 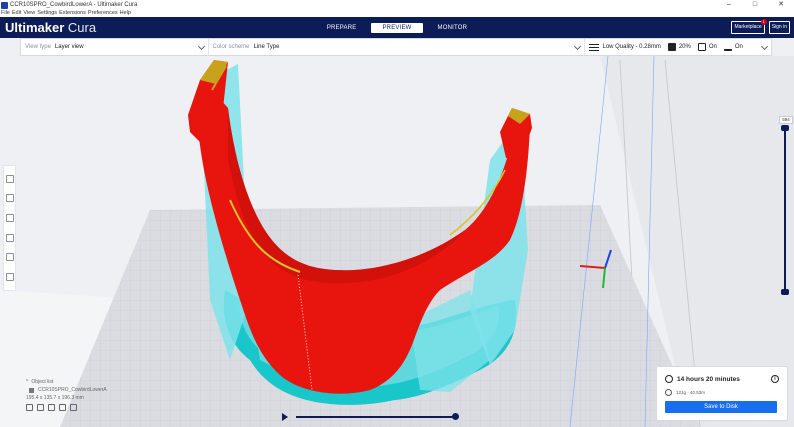 What do you see at coordinates (727, 47) in the screenshot?
I see `adhesion-icon` at bounding box center [727, 47].